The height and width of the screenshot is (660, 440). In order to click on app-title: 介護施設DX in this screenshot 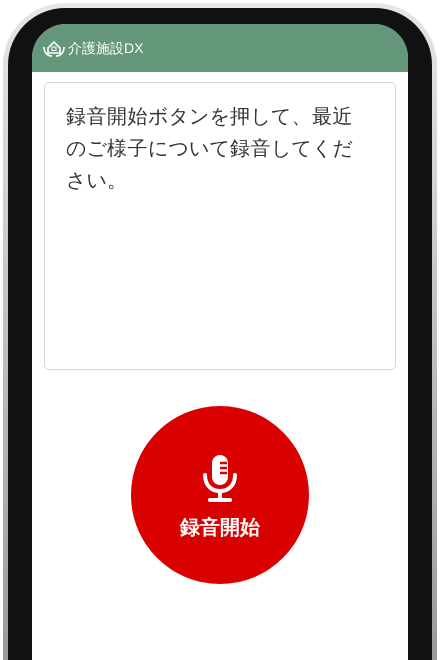, I will do `click(106, 48)`.